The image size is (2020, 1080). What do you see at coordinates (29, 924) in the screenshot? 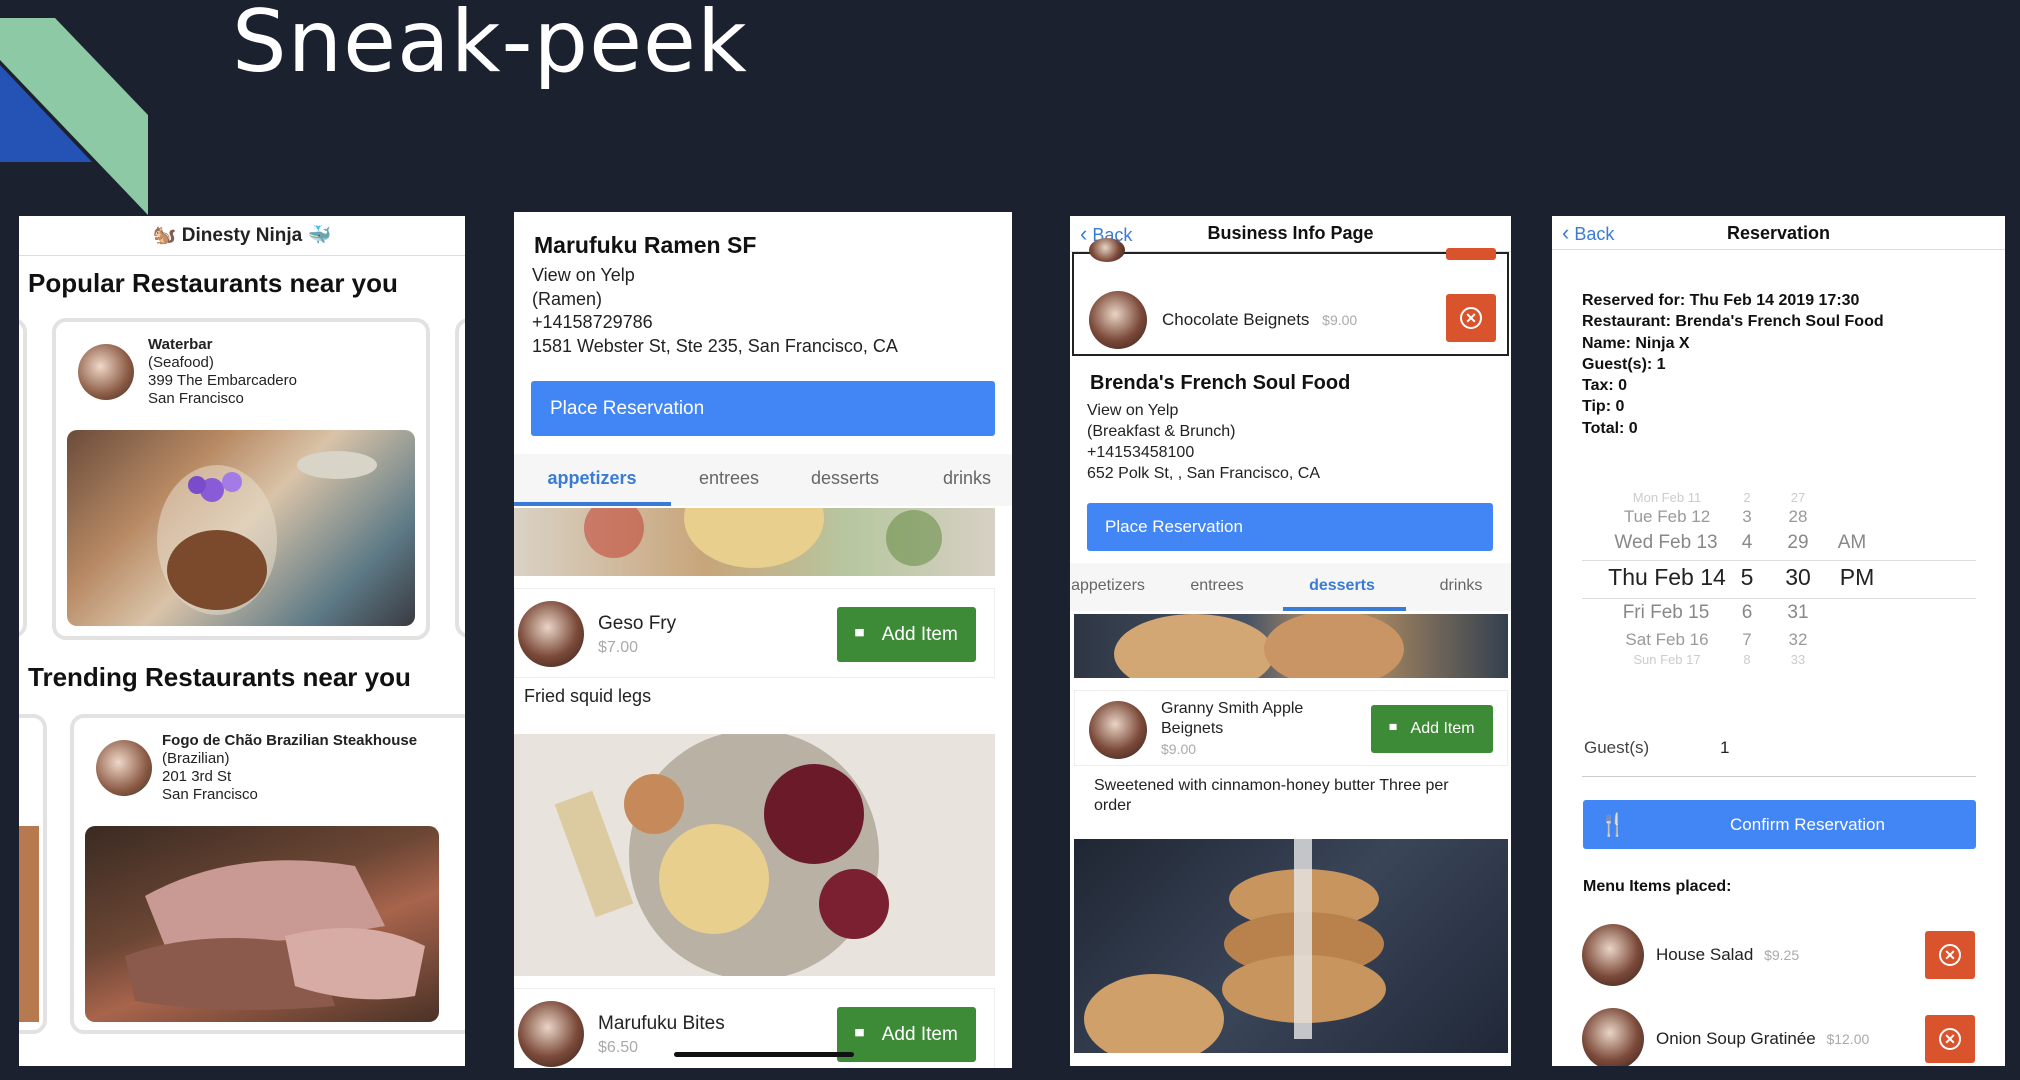
I see `partial-photo` at bounding box center [29, 924].